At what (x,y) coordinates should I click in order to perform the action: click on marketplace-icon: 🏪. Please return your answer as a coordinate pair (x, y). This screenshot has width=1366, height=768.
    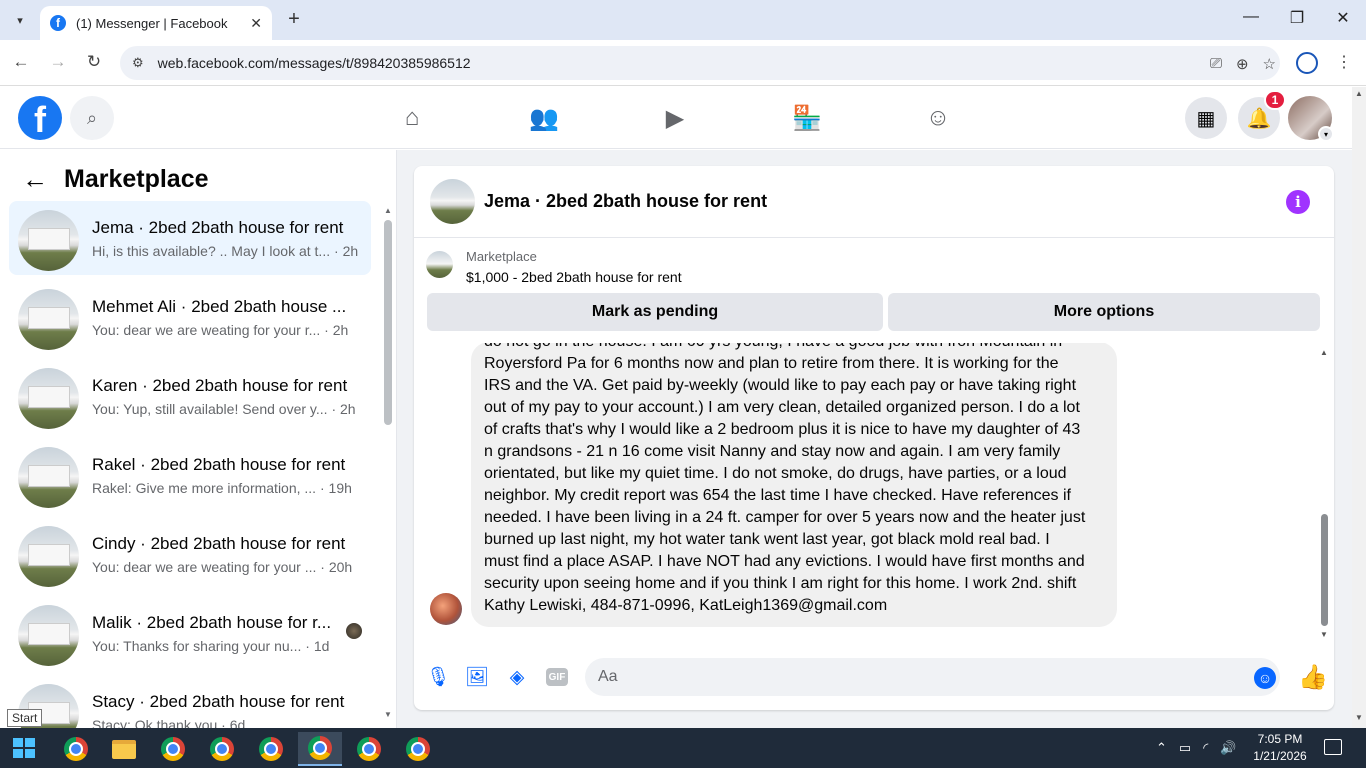
    Looking at the image, I should click on (807, 118).